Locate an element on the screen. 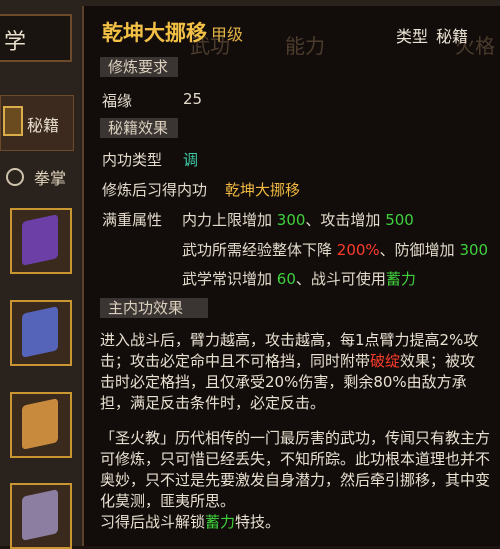  bg-tab-2: 能力 is located at coordinates (305, 46).